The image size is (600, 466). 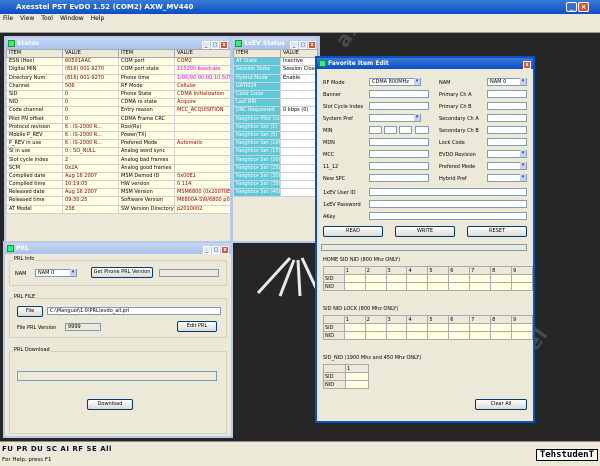 What do you see at coordinates (425, 231) in the screenshot?
I see `write-button: WRITE` at bounding box center [425, 231].